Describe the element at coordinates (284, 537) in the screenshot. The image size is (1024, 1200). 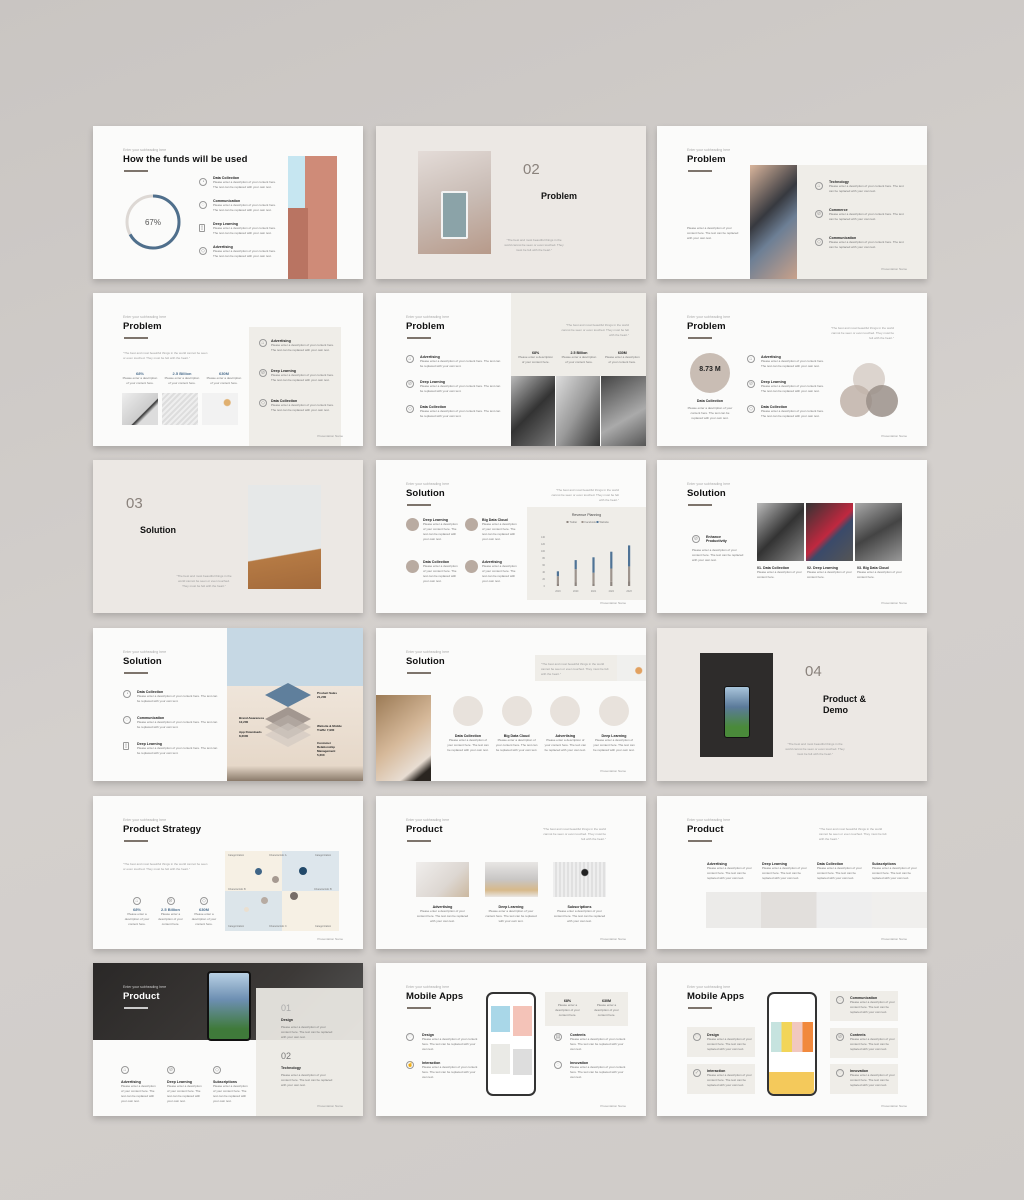
I see `sand-dune-image` at that location.